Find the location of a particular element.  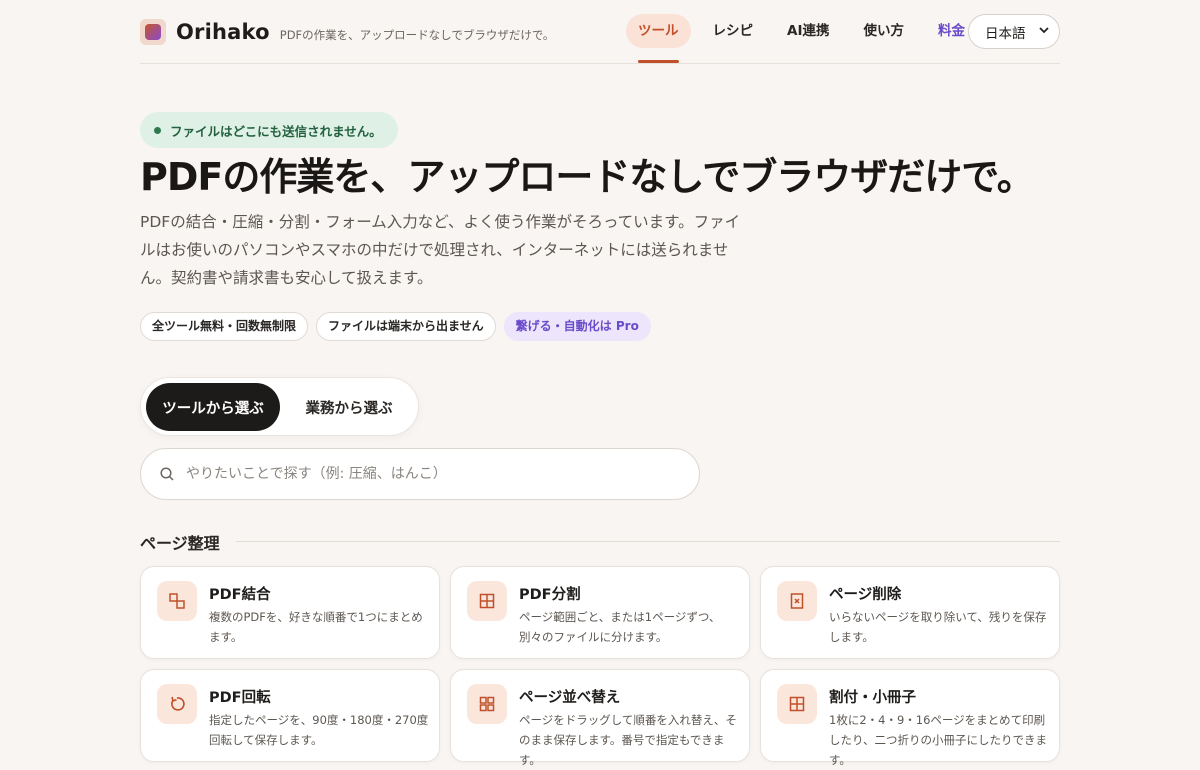

rotate-icon is located at coordinates (177, 704).